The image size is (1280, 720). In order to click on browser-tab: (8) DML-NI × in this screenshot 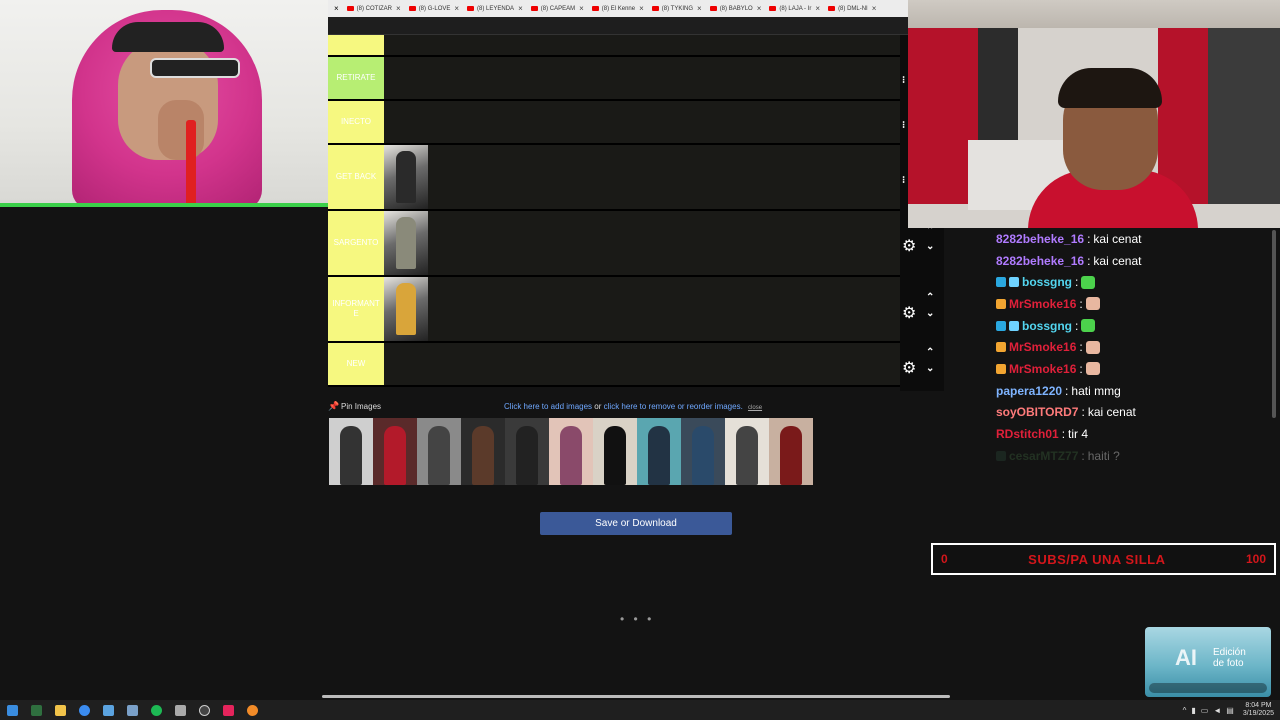, I will do `click(852, 8)`.